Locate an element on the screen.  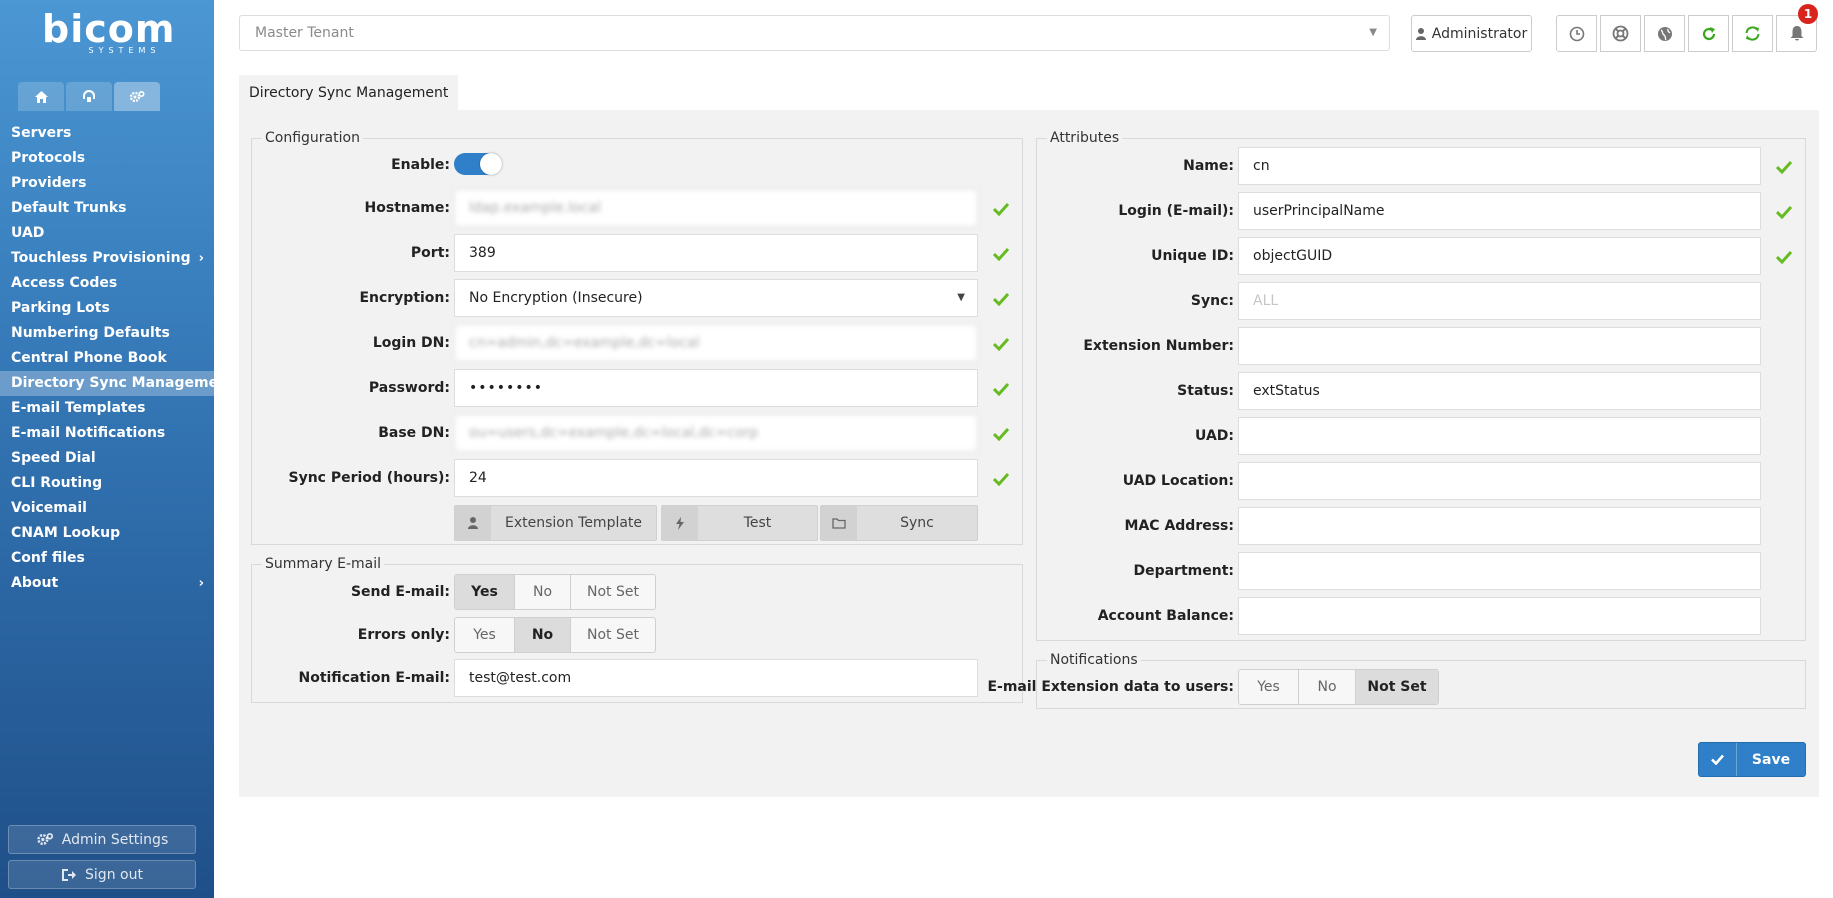
history-button is located at coordinates (1576, 33).